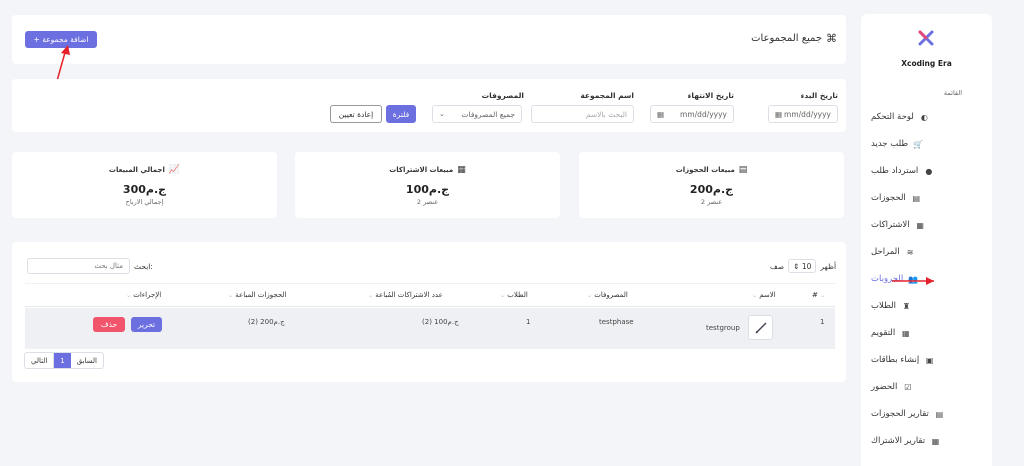 The height and width of the screenshot is (466, 1024). Describe the element at coordinates (819, 95) in the screenshot. I see `start-date-label: تاريخ البدء` at that location.